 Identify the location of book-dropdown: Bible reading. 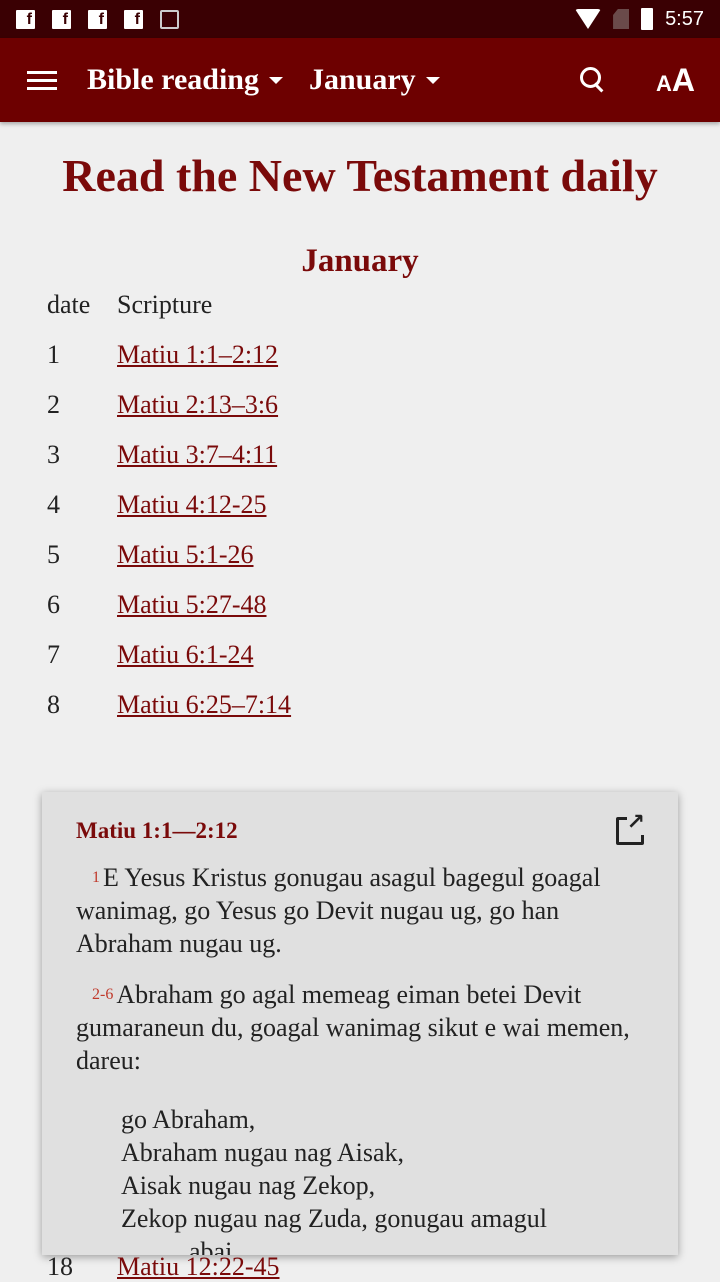
(185, 80).